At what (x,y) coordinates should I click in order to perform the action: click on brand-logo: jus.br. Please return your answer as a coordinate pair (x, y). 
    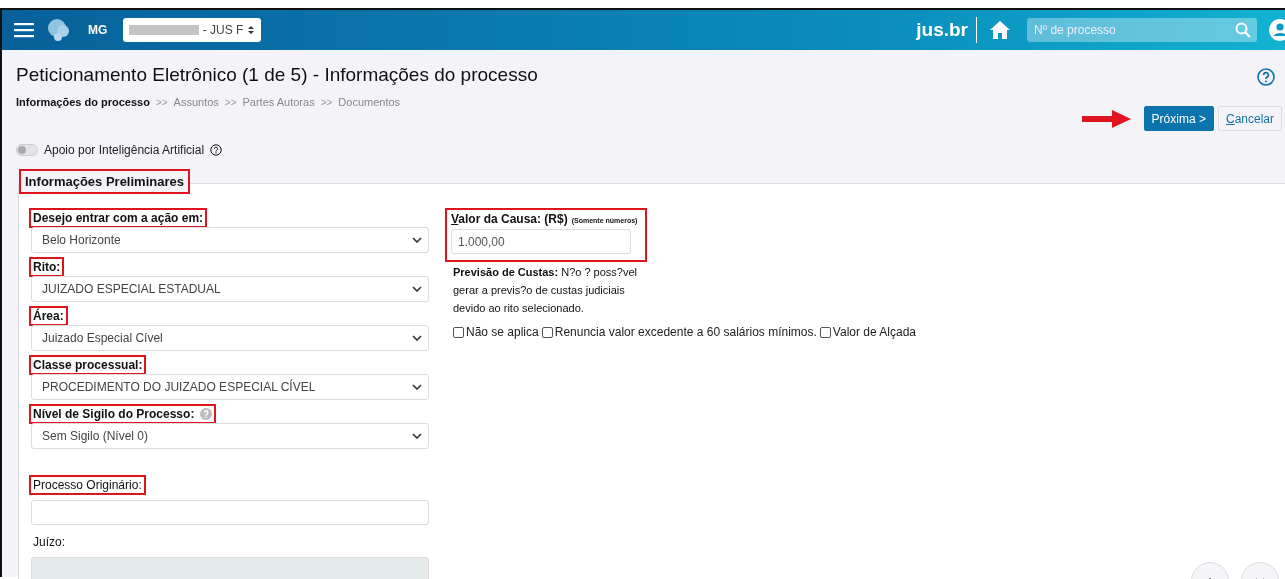
    Looking at the image, I should click on (946, 30).